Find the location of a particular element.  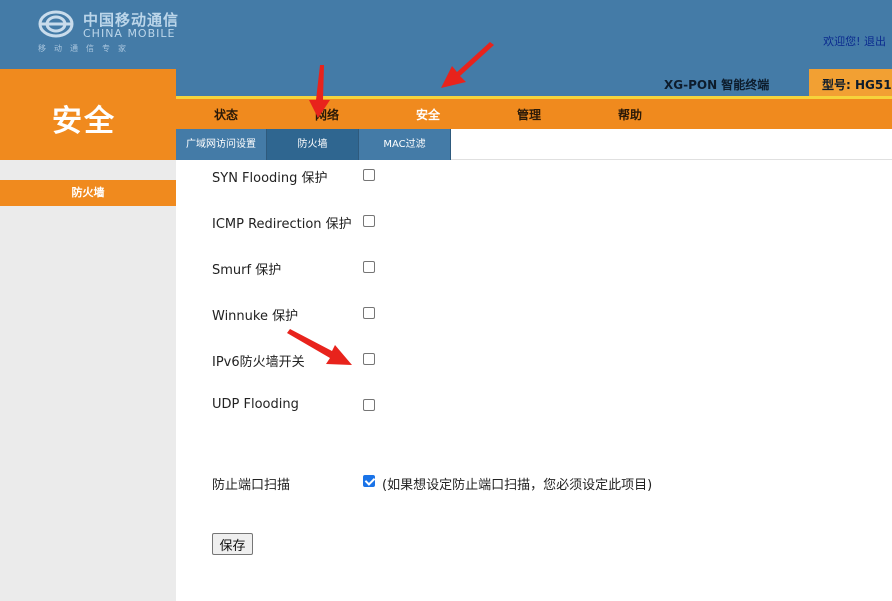

welcome-area: 欢迎您! 退出 is located at coordinates (854, 41).